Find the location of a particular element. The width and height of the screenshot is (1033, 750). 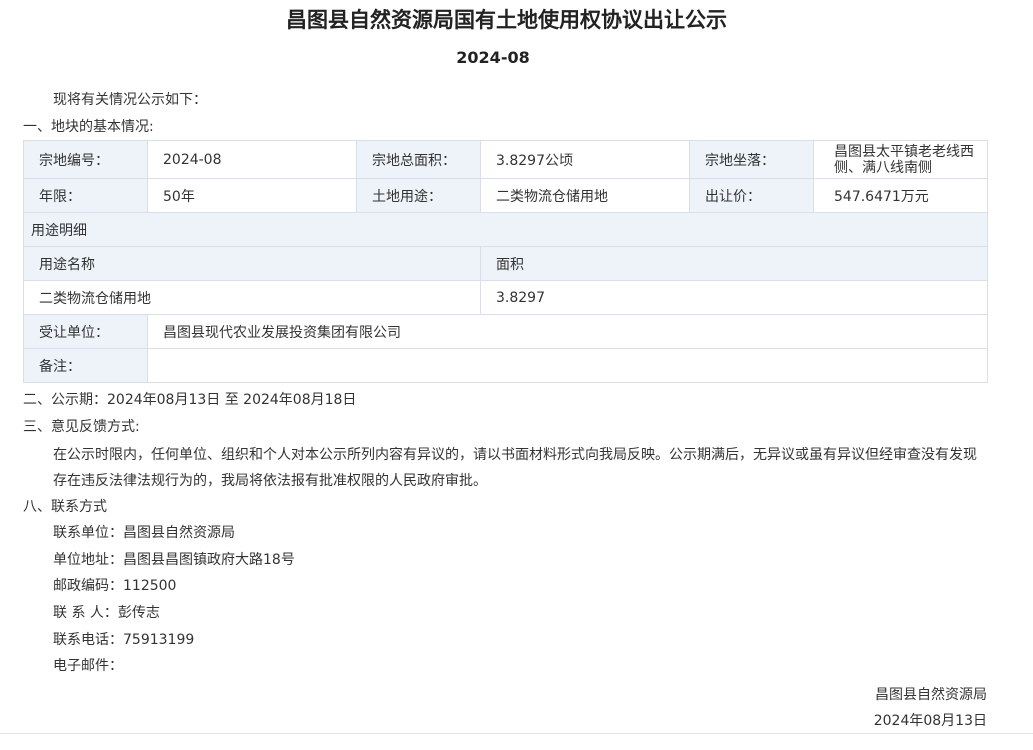

land-use-label: 土地用途： is located at coordinates (418, 195).